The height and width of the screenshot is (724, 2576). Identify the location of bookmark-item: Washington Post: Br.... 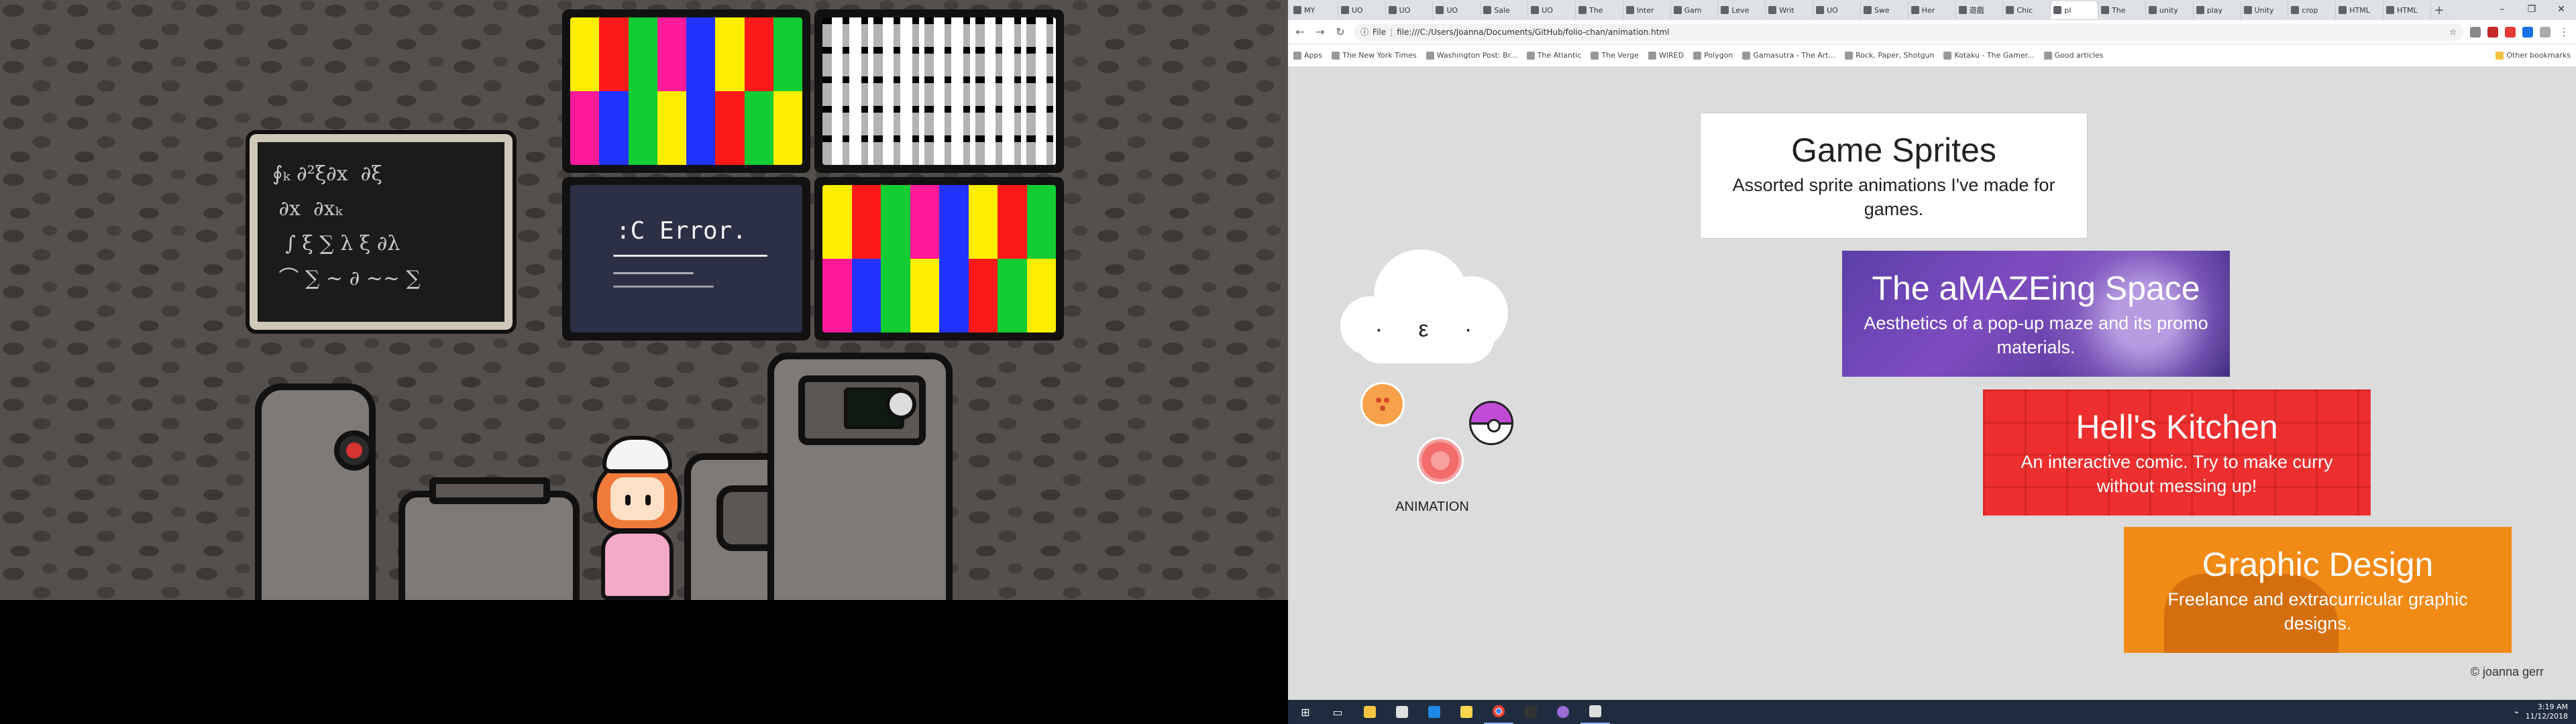
(1471, 55).